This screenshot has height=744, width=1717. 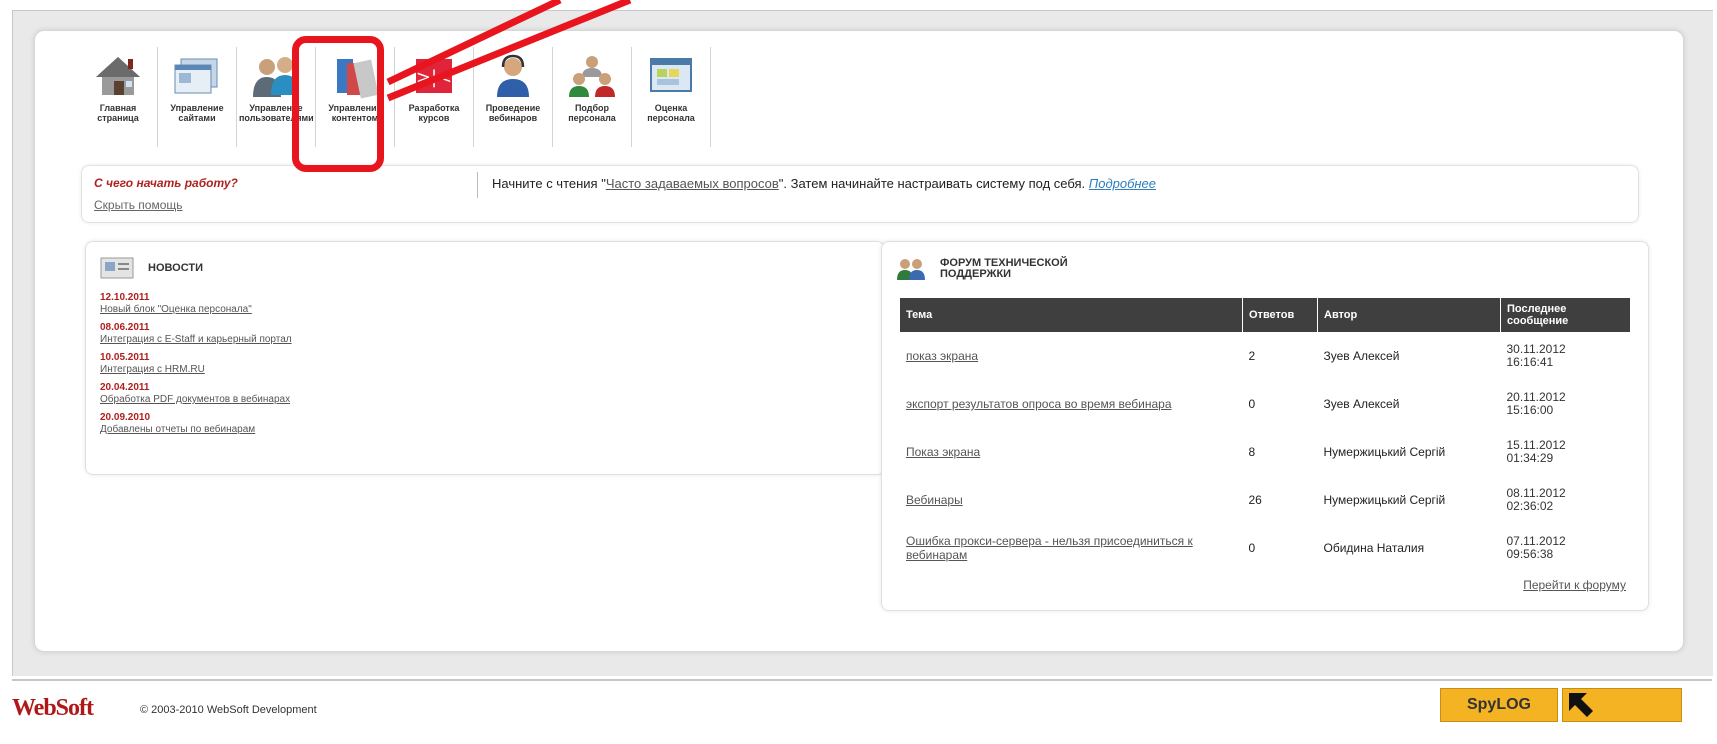 I want to click on news-date: 10.05.2011, so click(x=125, y=357).